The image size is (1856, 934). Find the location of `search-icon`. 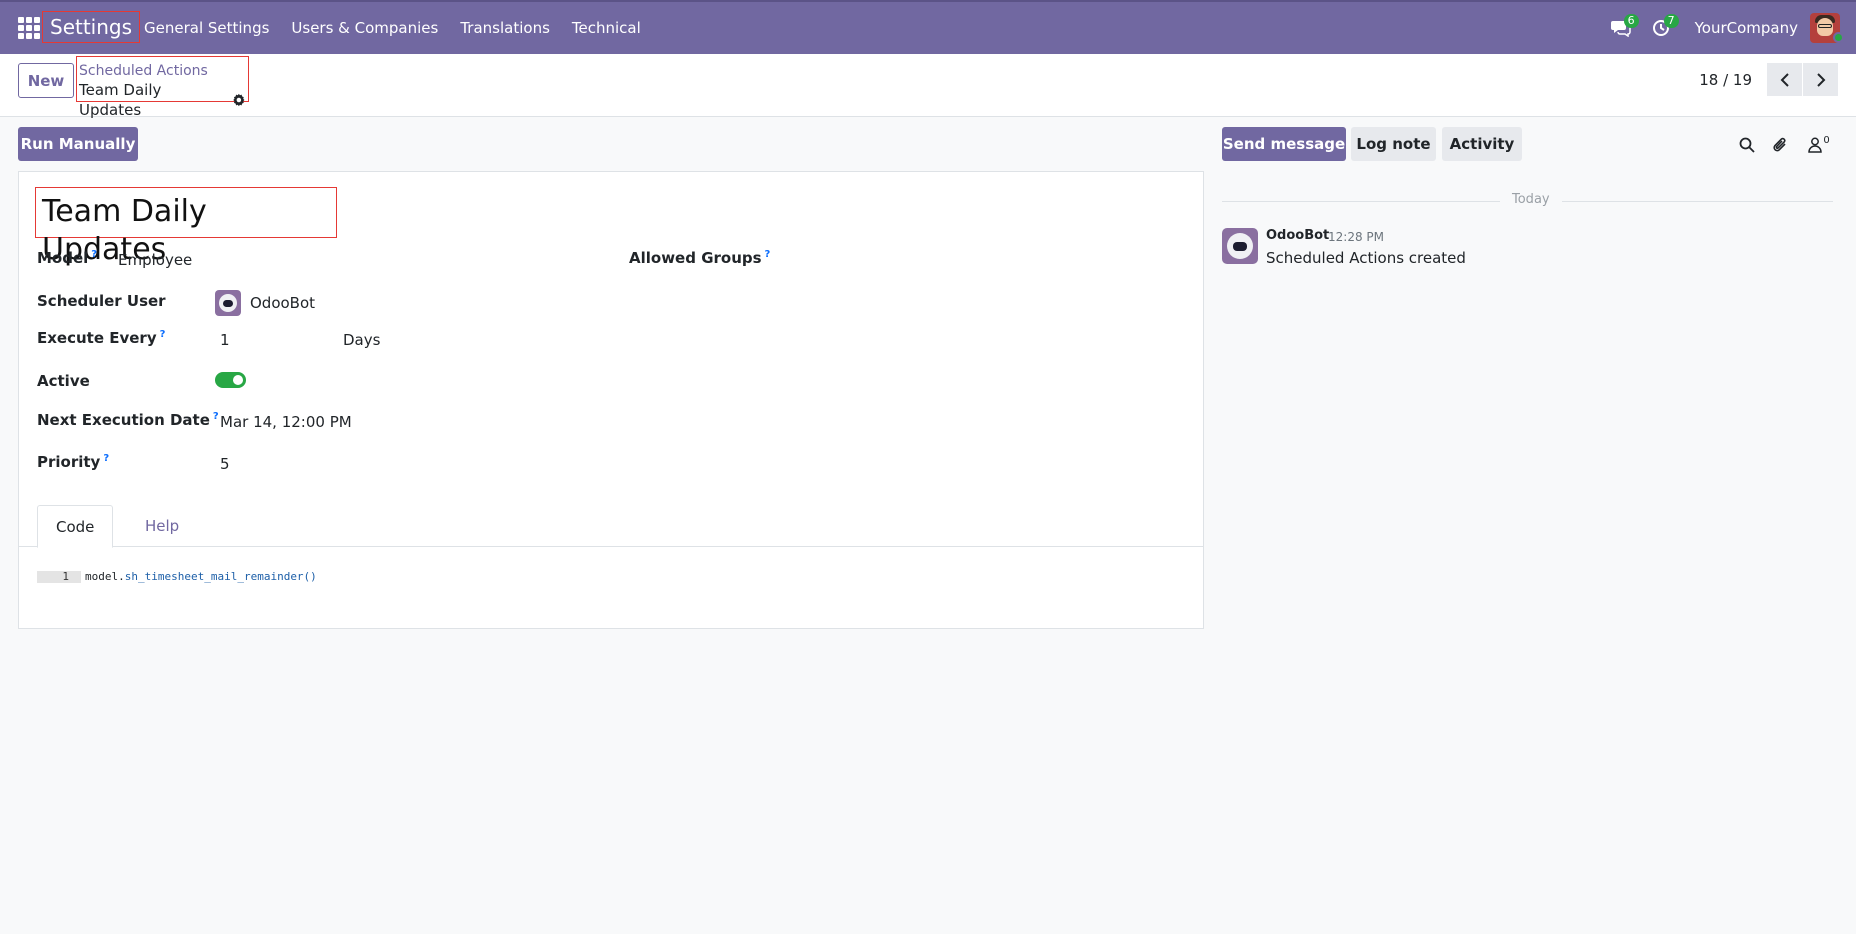

search-icon is located at coordinates (1747, 145).